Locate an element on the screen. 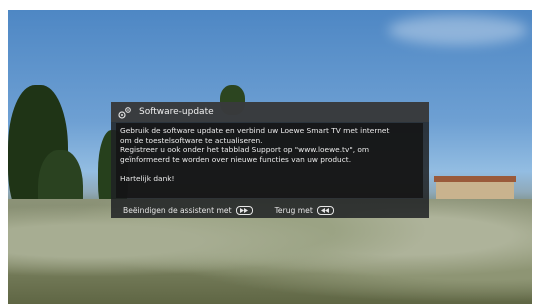 This screenshot has width=535, height=306. dialog-footer: Beëindigen de assistent met Terug met is located at coordinates (273, 210).